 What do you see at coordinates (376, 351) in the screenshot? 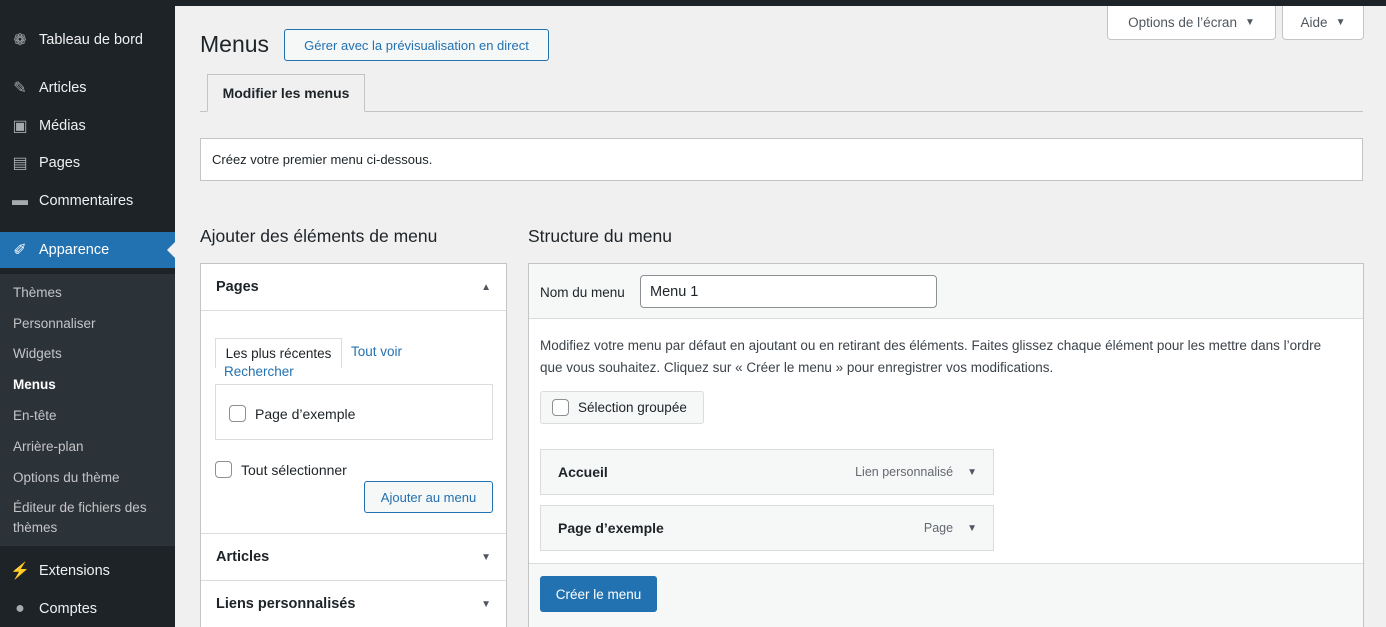
I see `tab-view-all: Tout voir` at bounding box center [376, 351].